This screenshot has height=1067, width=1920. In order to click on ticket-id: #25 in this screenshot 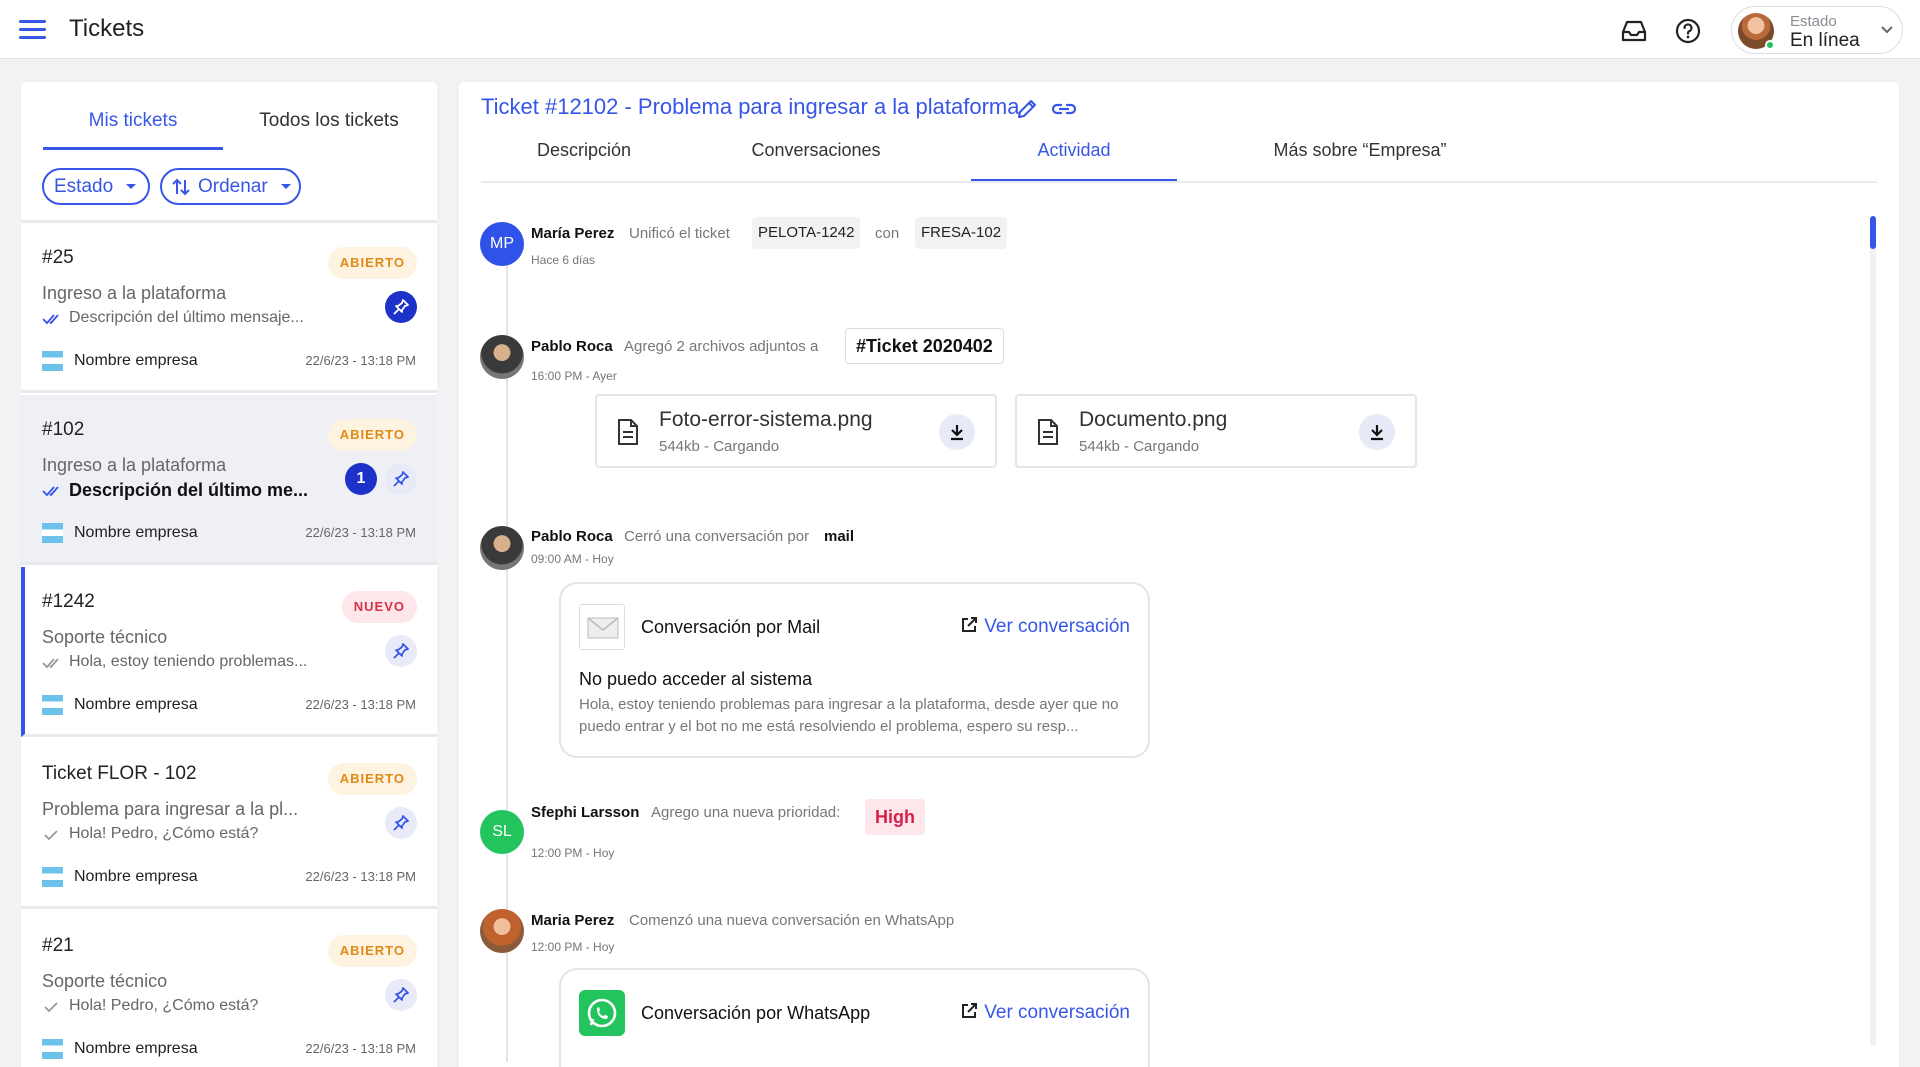, I will do `click(58, 257)`.